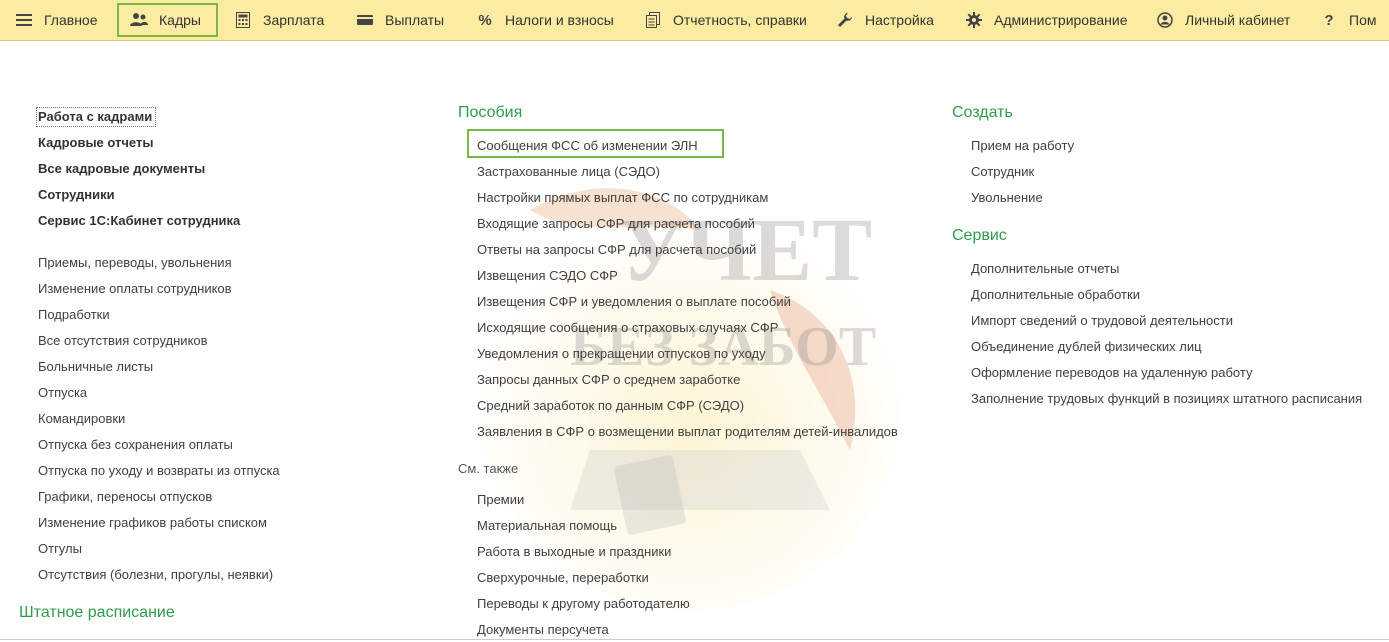  What do you see at coordinates (123, 341) in the screenshot?
I see `link-all-absences: Все отсутствия сотрудников` at bounding box center [123, 341].